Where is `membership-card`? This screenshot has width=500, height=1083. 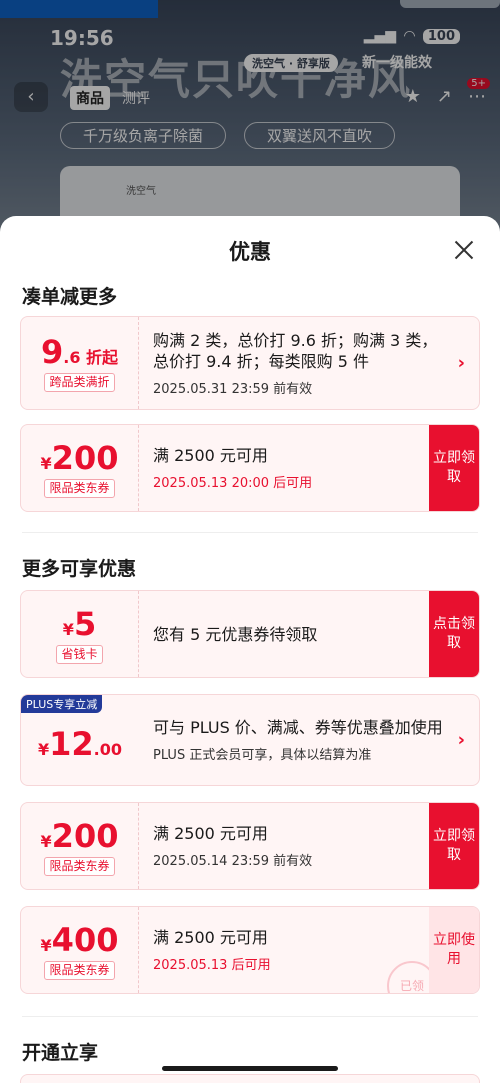 membership-card is located at coordinates (250, 1078).